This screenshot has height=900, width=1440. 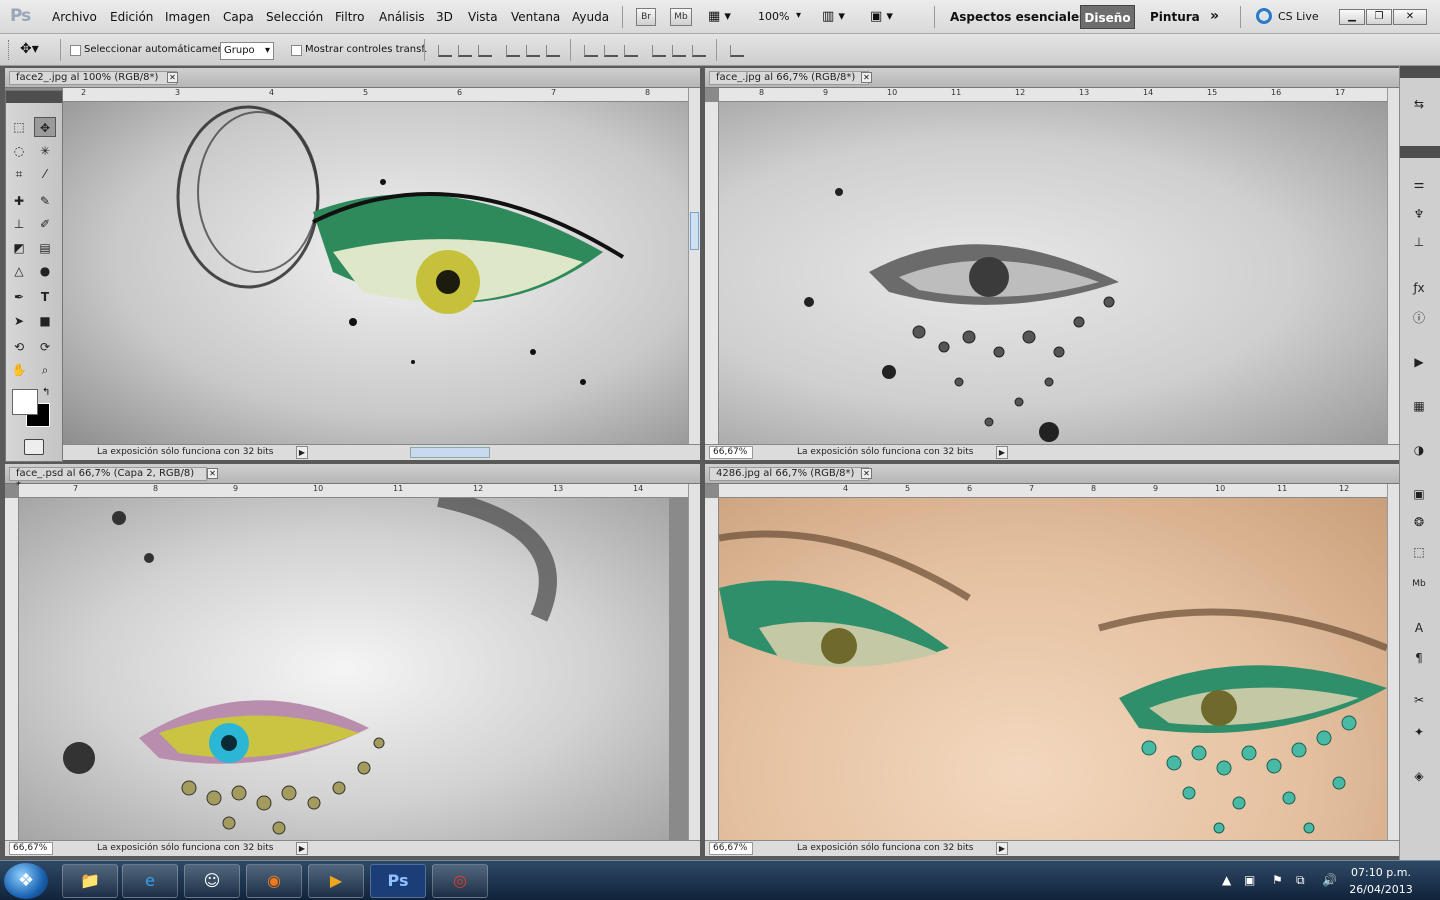 What do you see at coordinates (352, 78) in the screenshot?
I see `document-tab-1: face2_.jpg al 100% (RGB/8*) ✕` at bounding box center [352, 78].